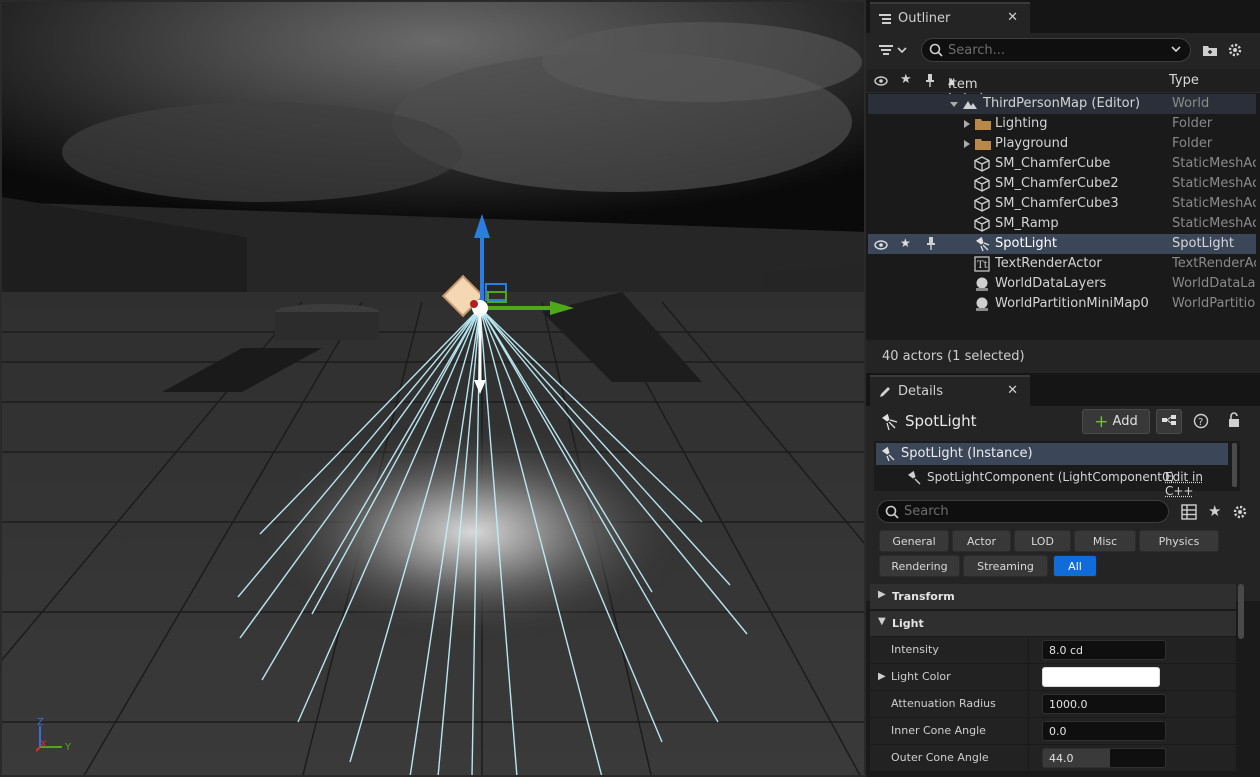  Describe the element at coordinates (1062, 124) in the screenshot. I see `outliner-row: Lighting Folder` at that location.